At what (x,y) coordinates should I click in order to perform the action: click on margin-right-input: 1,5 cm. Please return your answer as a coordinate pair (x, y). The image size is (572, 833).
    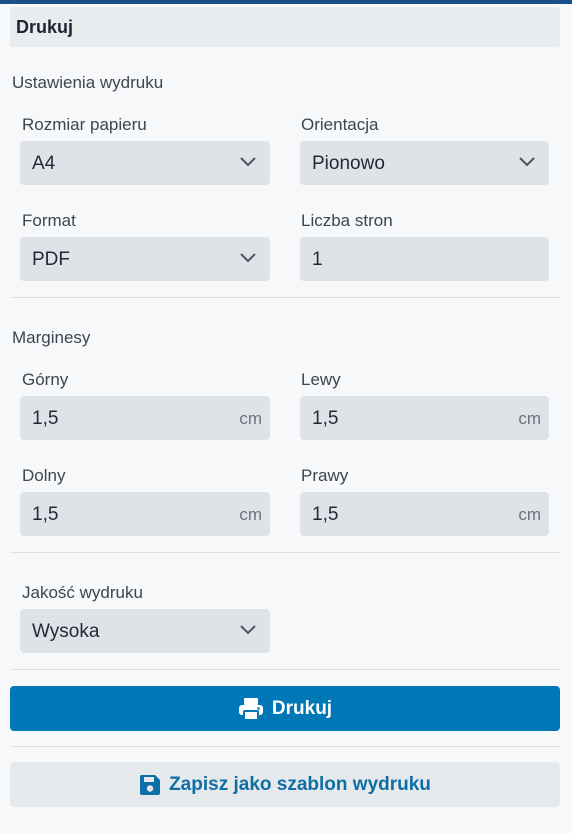
    Looking at the image, I should click on (424, 514).